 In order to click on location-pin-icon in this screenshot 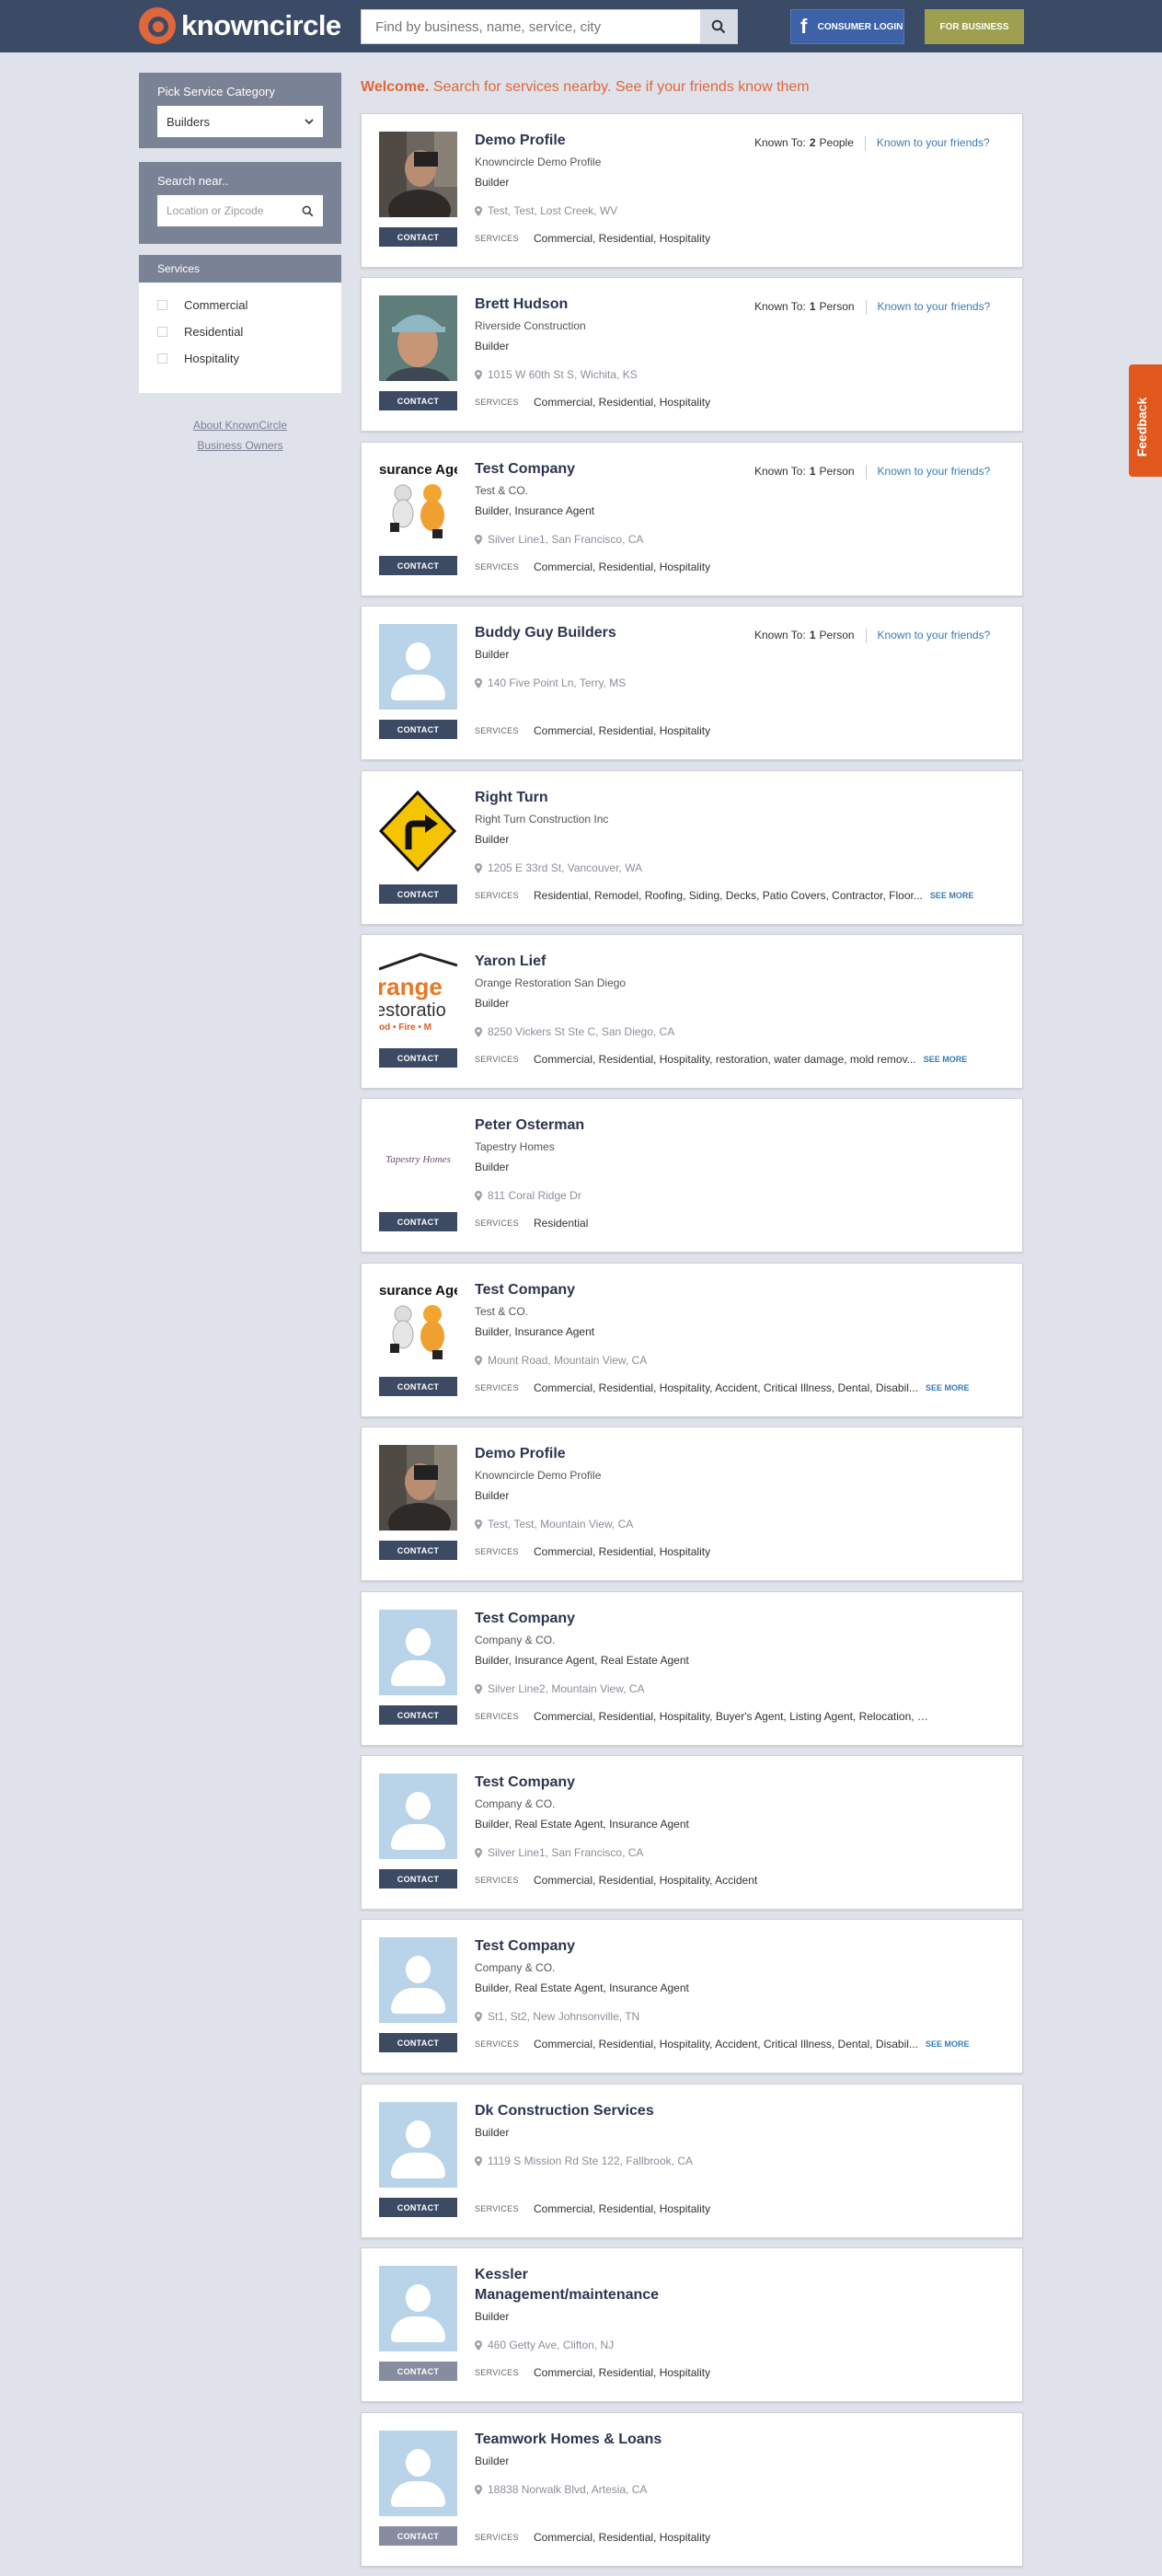, I will do `click(478, 1195)`.